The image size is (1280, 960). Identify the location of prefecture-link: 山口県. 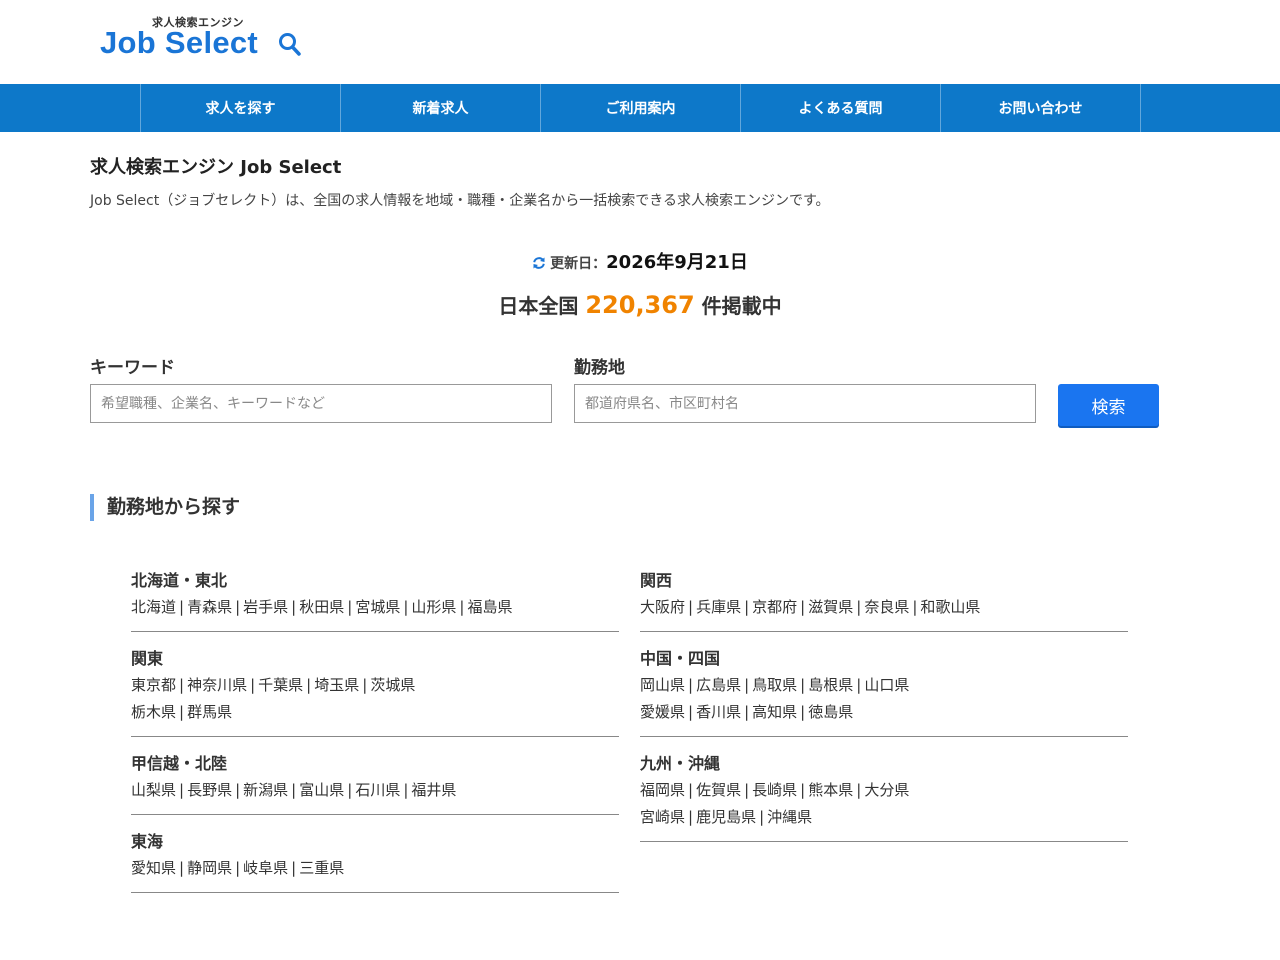
(886, 685).